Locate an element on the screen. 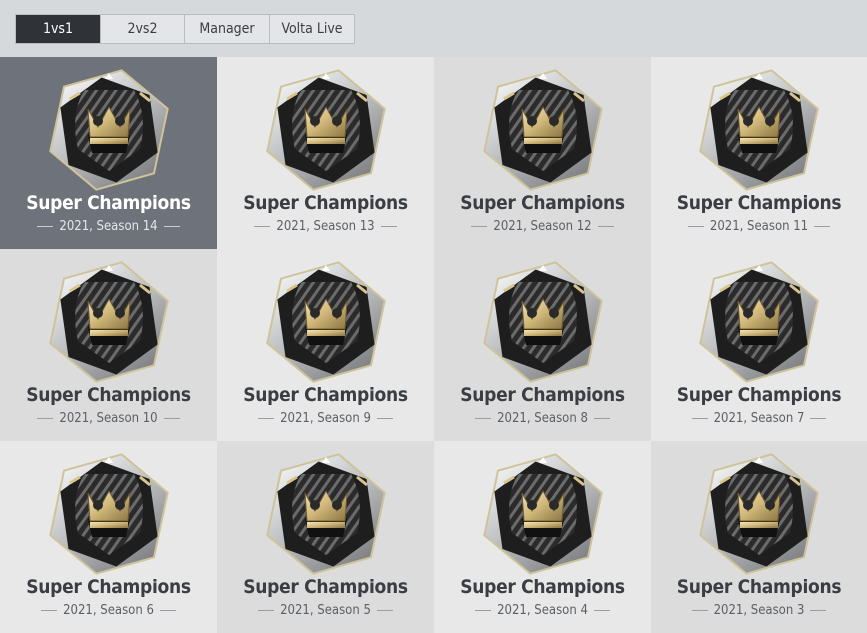 The width and height of the screenshot is (867, 633). season-label: 2021, Season 4 is located at coordinates (542, 610).